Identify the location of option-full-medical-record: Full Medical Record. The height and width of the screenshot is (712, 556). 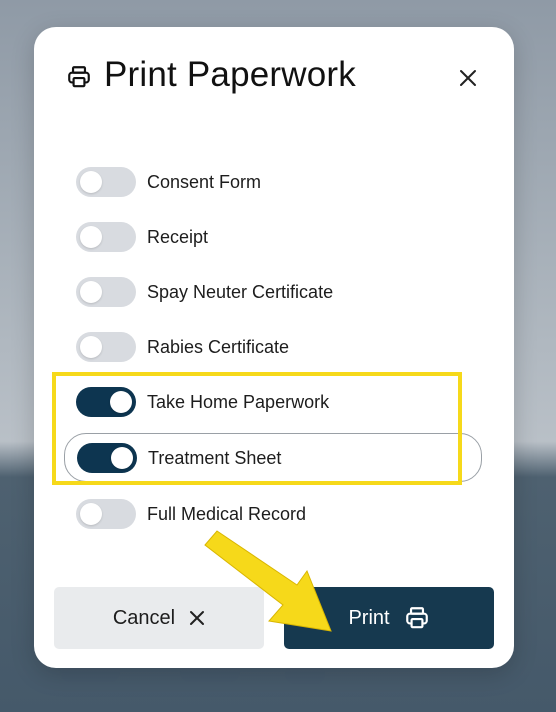
(191, 514).